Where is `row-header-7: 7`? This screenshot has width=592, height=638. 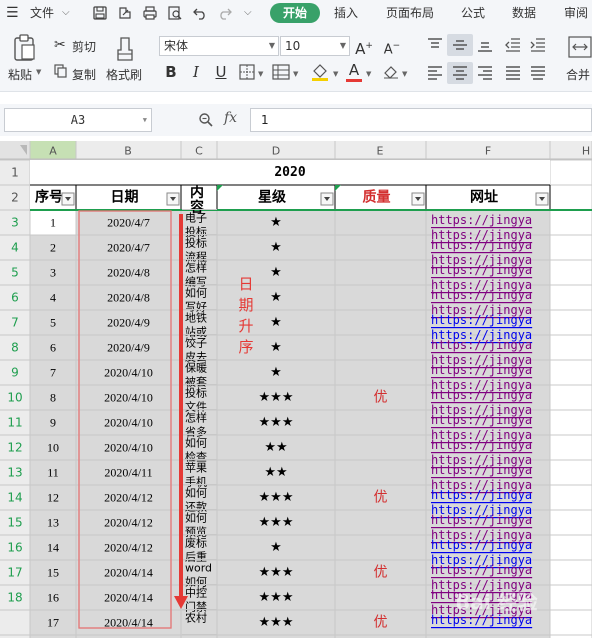
row-header-7: 7 is located at coordinates (15, 323).